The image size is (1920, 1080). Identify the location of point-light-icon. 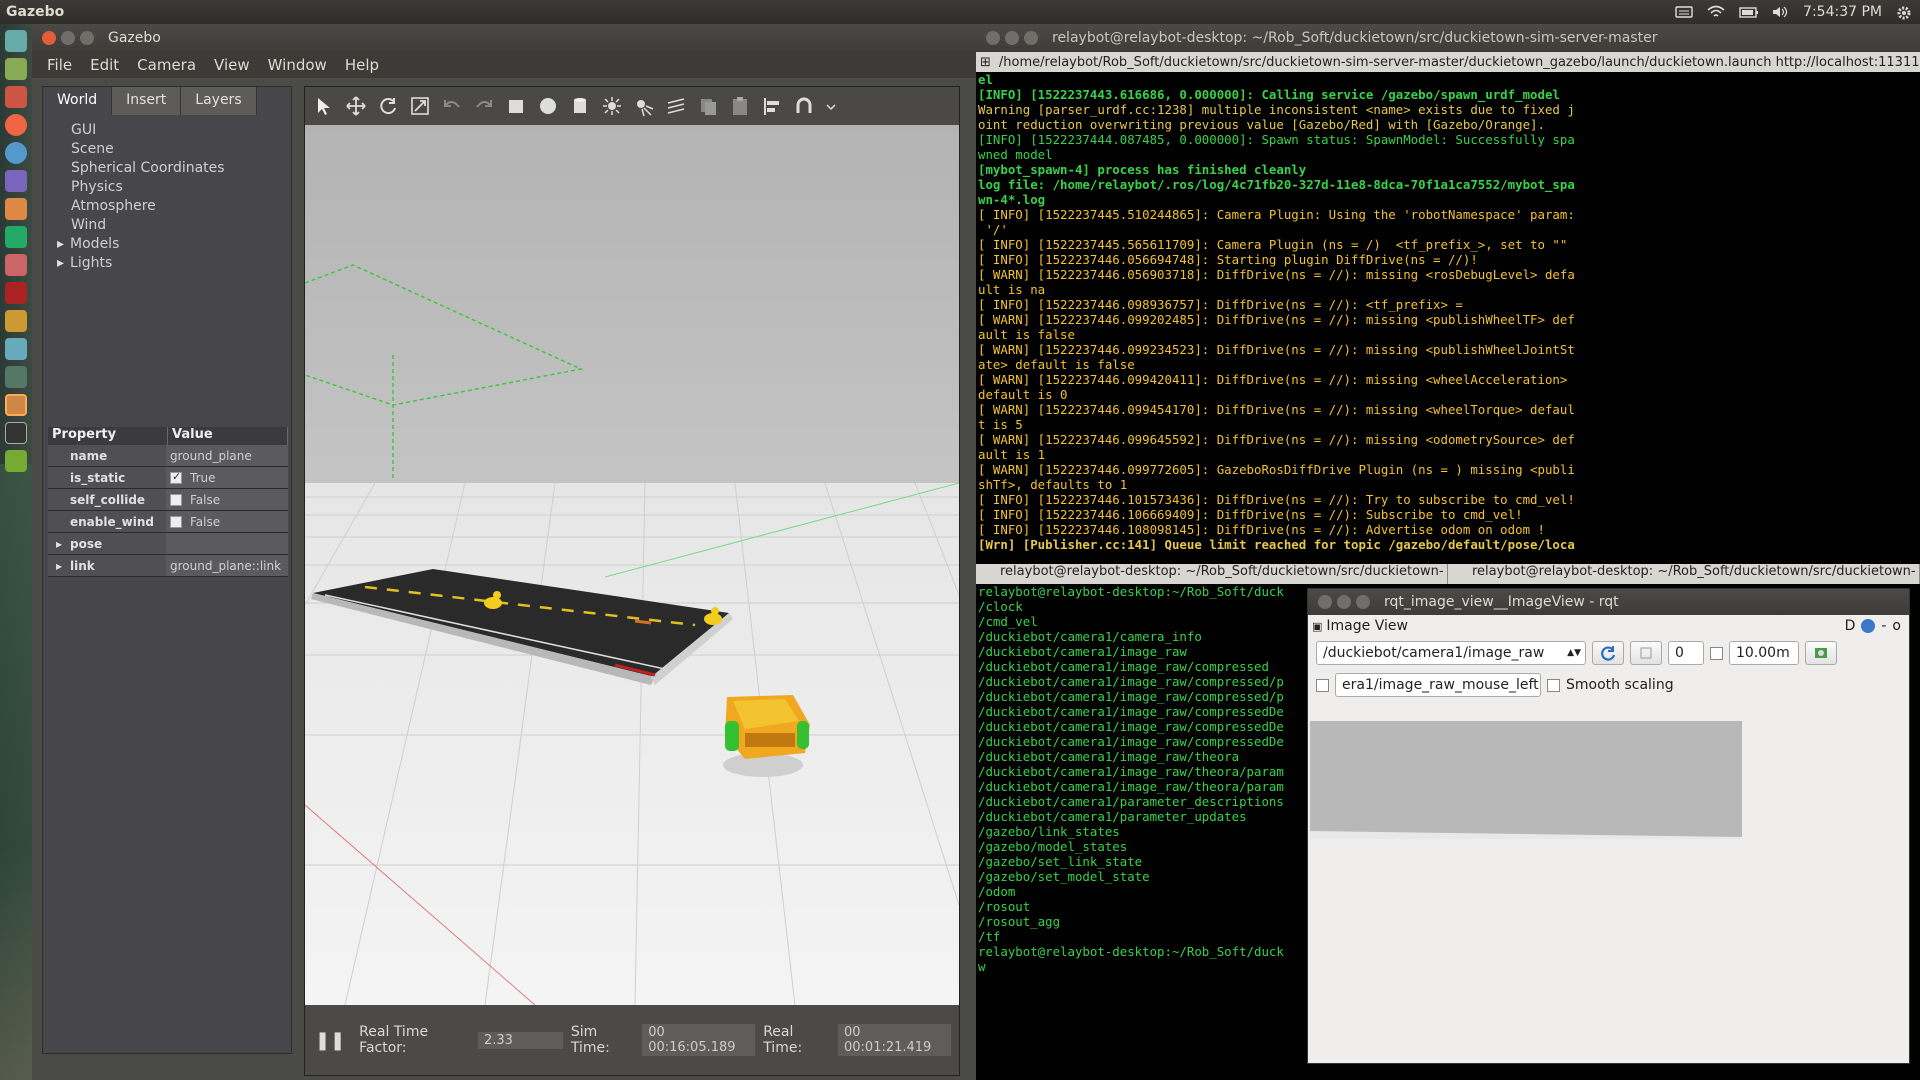
(612, 106).